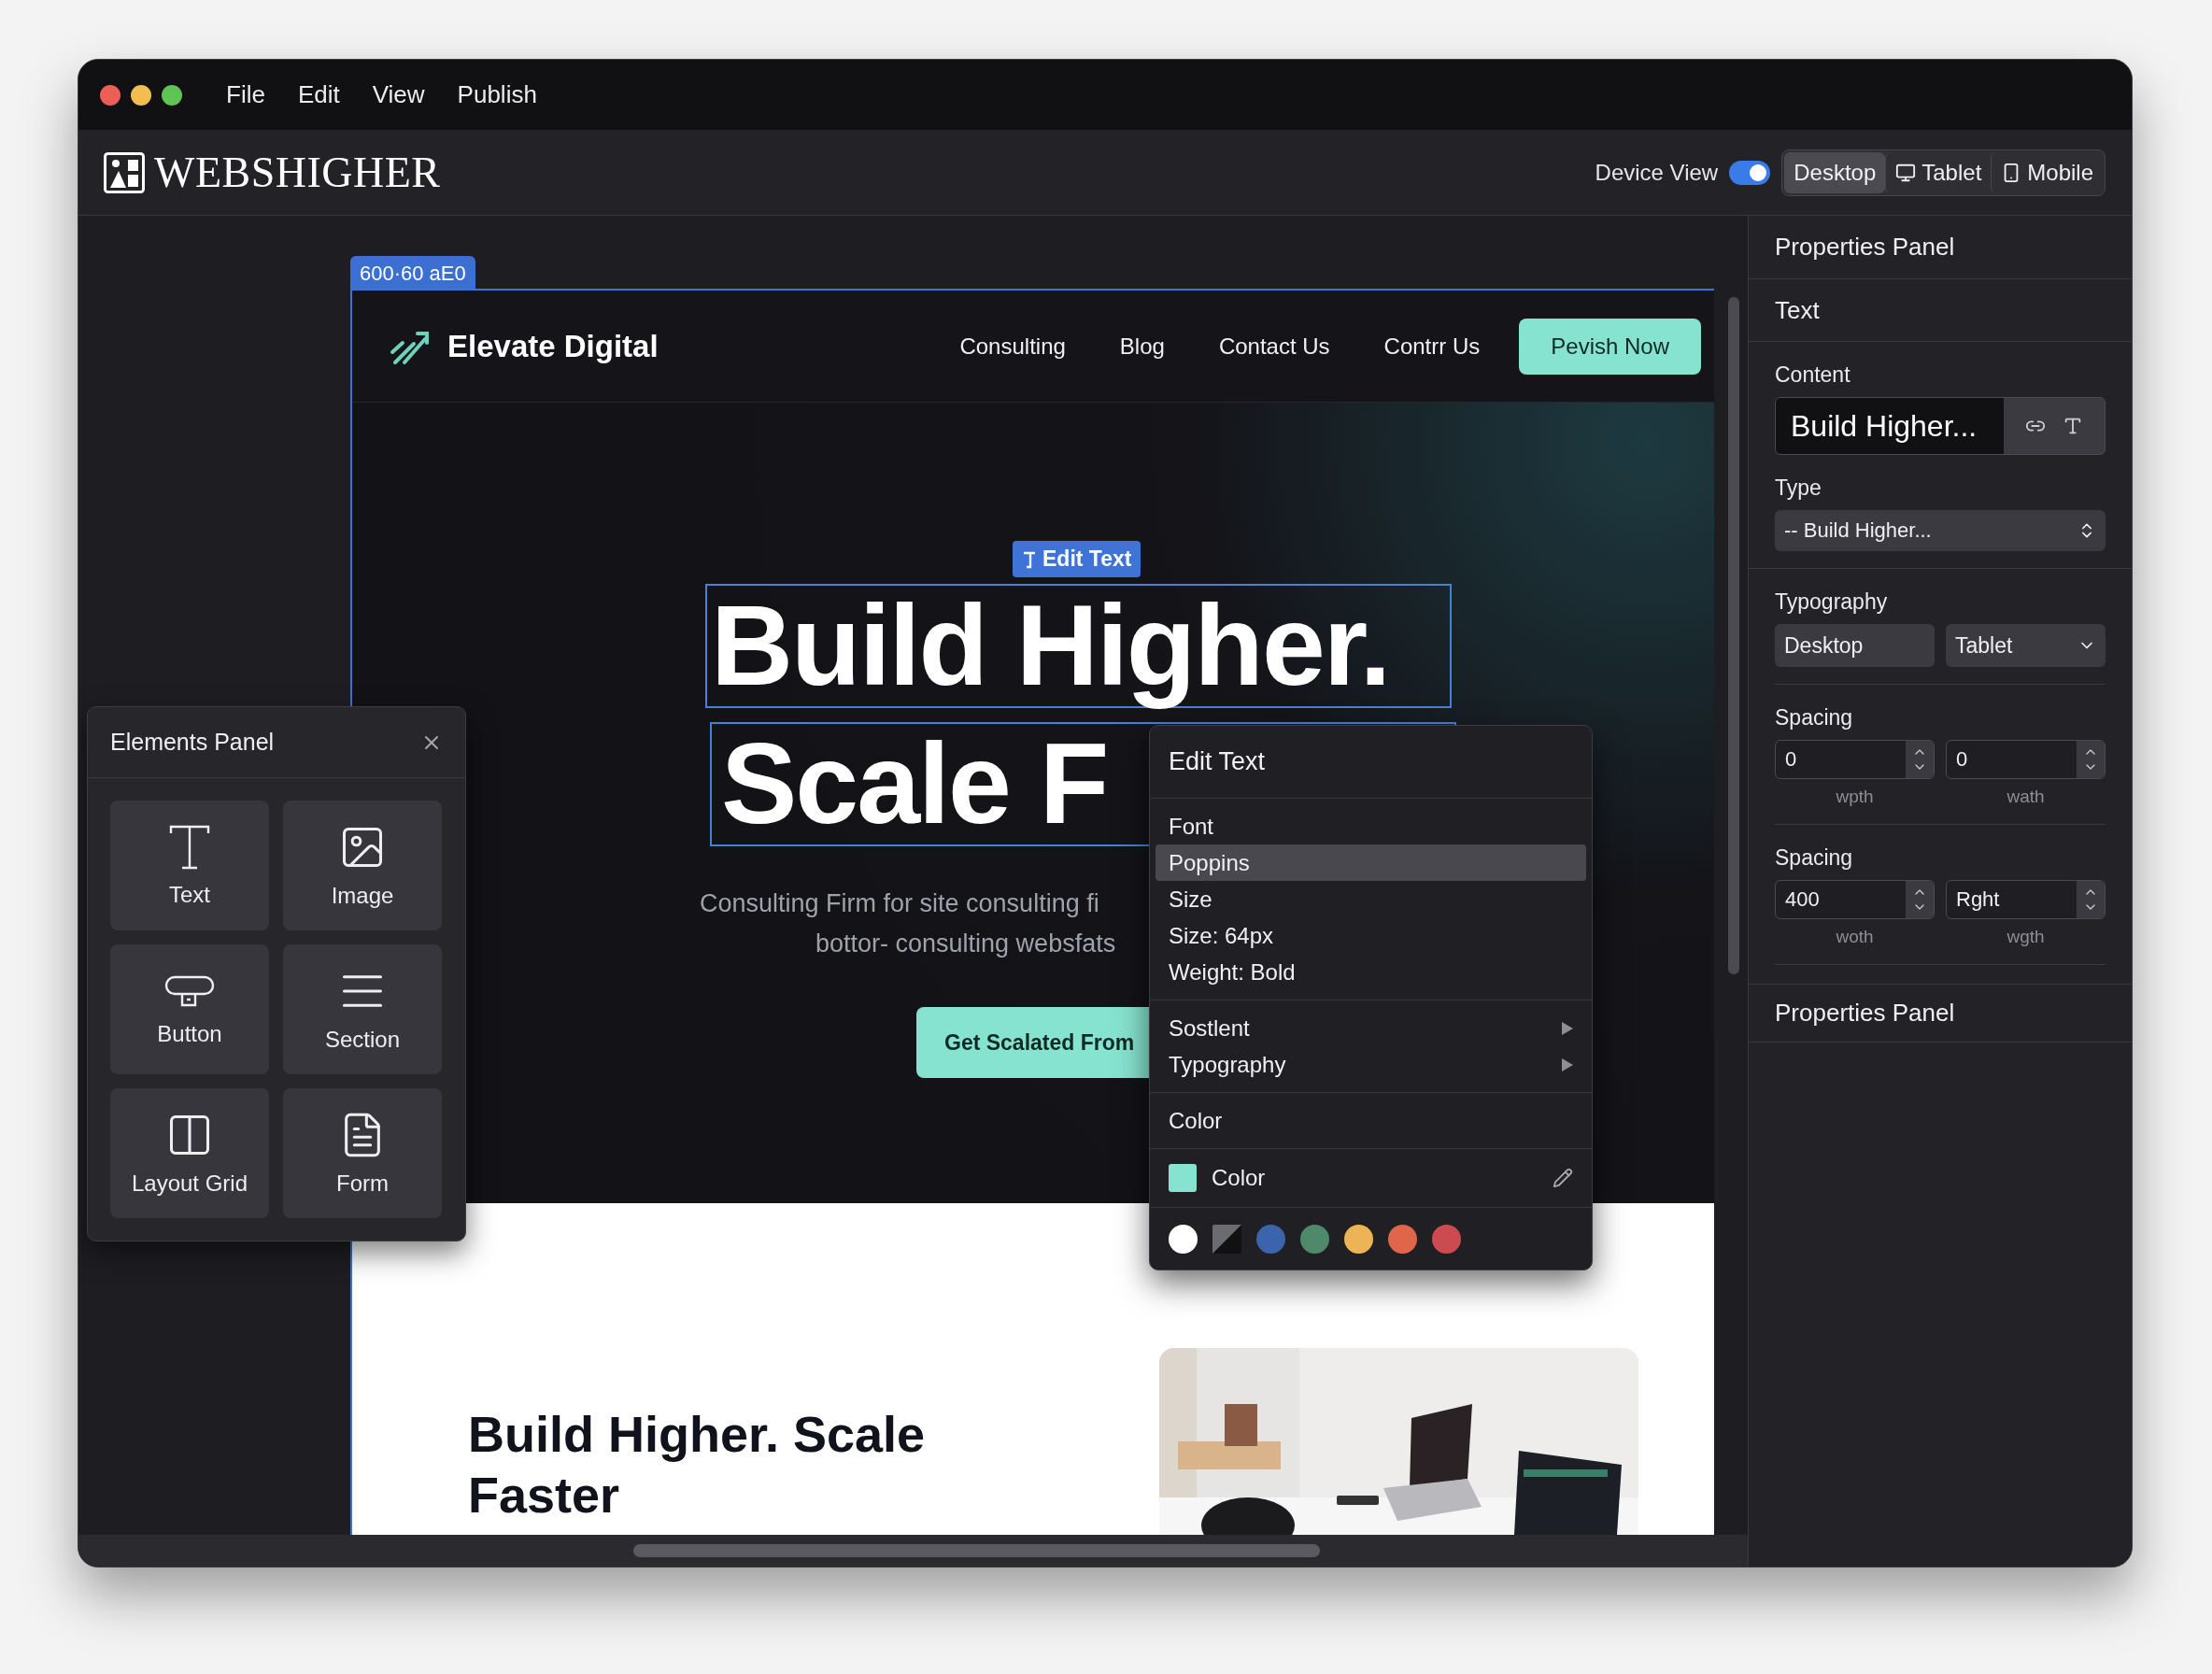  What do you see at coordinates (1274, 346) in the screenshot?
I see `nav-link: Contact Us` at bounding box center [1274, 346].